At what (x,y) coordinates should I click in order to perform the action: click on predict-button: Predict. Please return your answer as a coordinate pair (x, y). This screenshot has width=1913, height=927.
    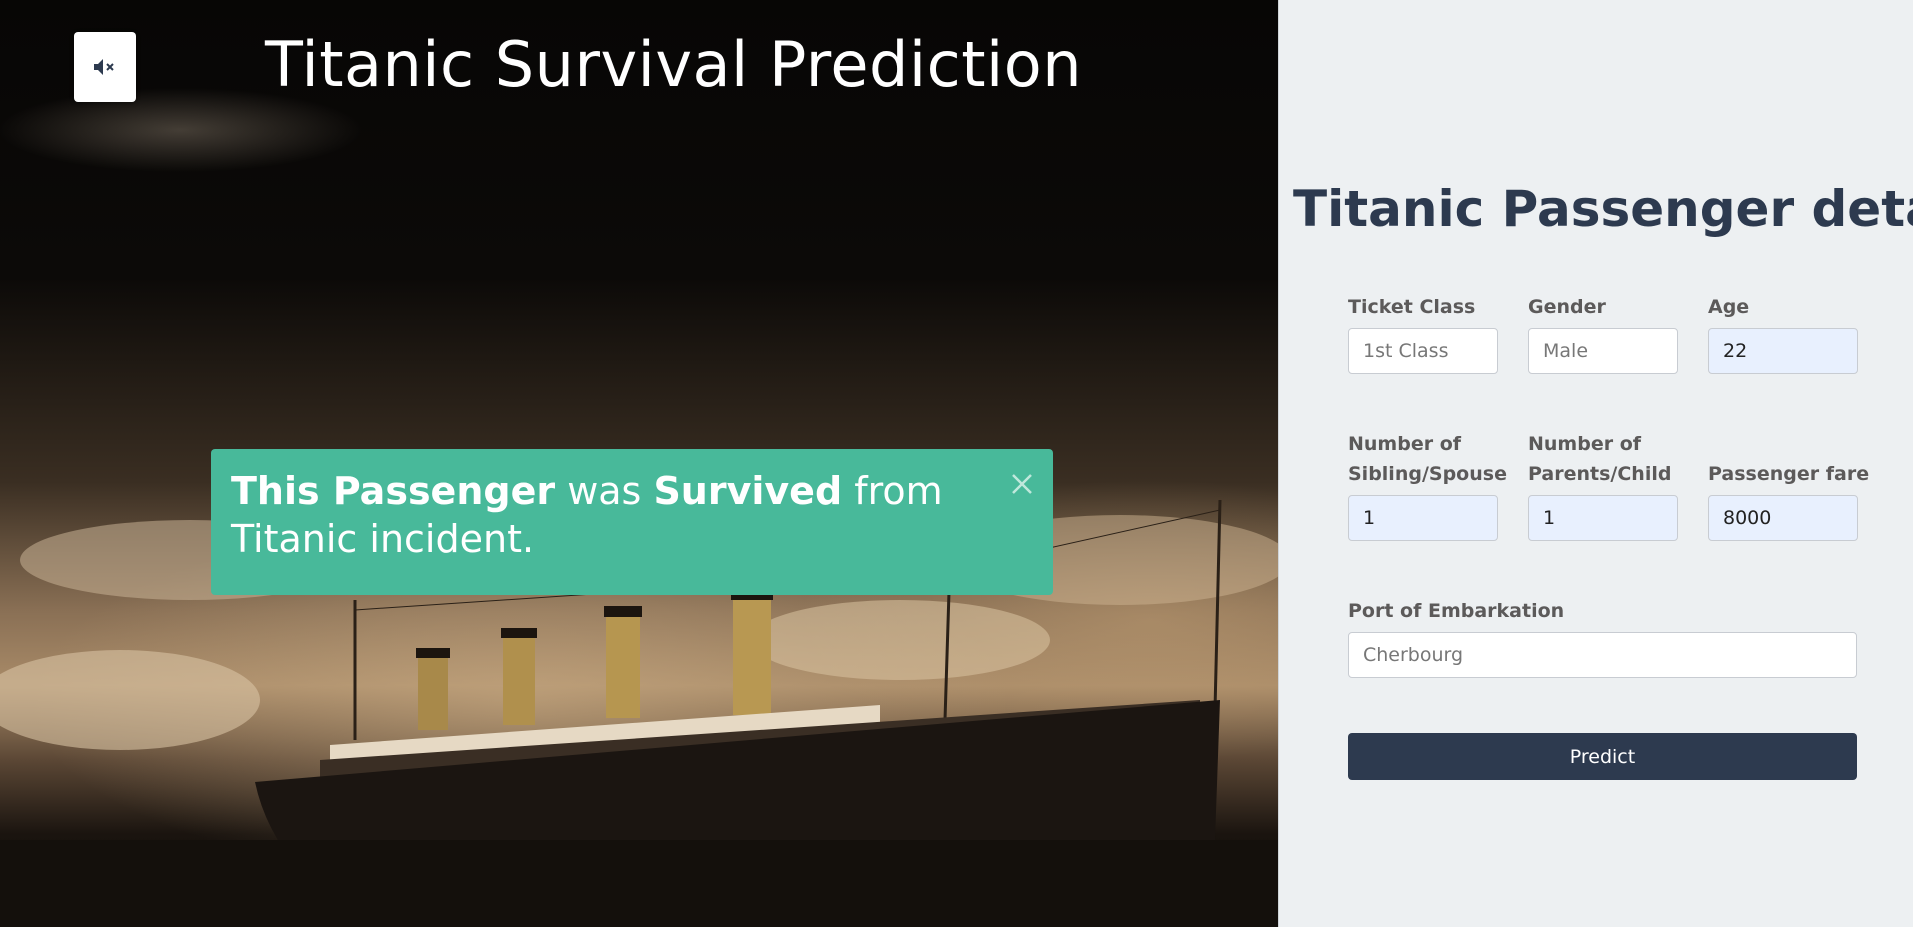
    Looking at the image, I should click on (1602, 756).